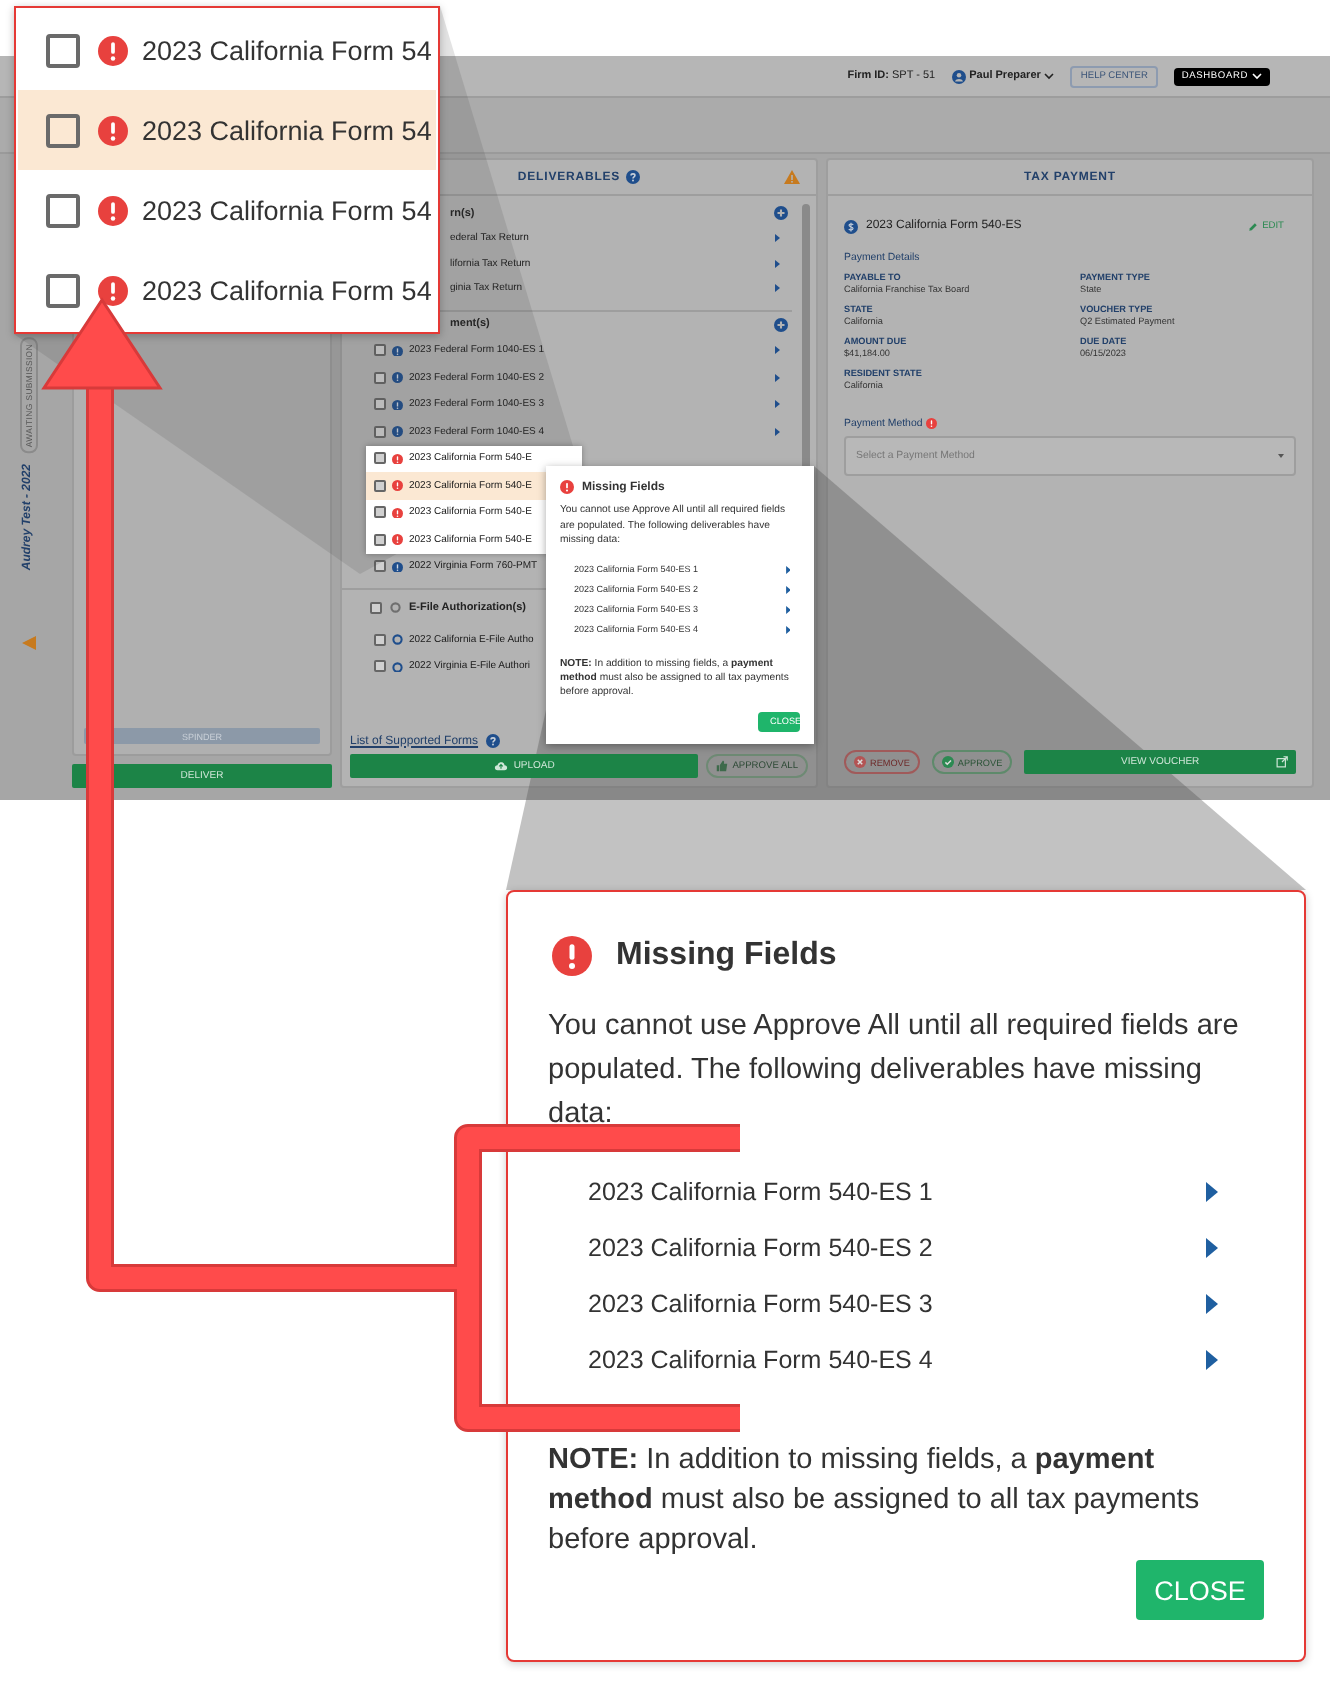  What do you see at coordinates (1282, 762) in the screenshot?
I see `external-link-icon` at bounding box center [1282, 762].